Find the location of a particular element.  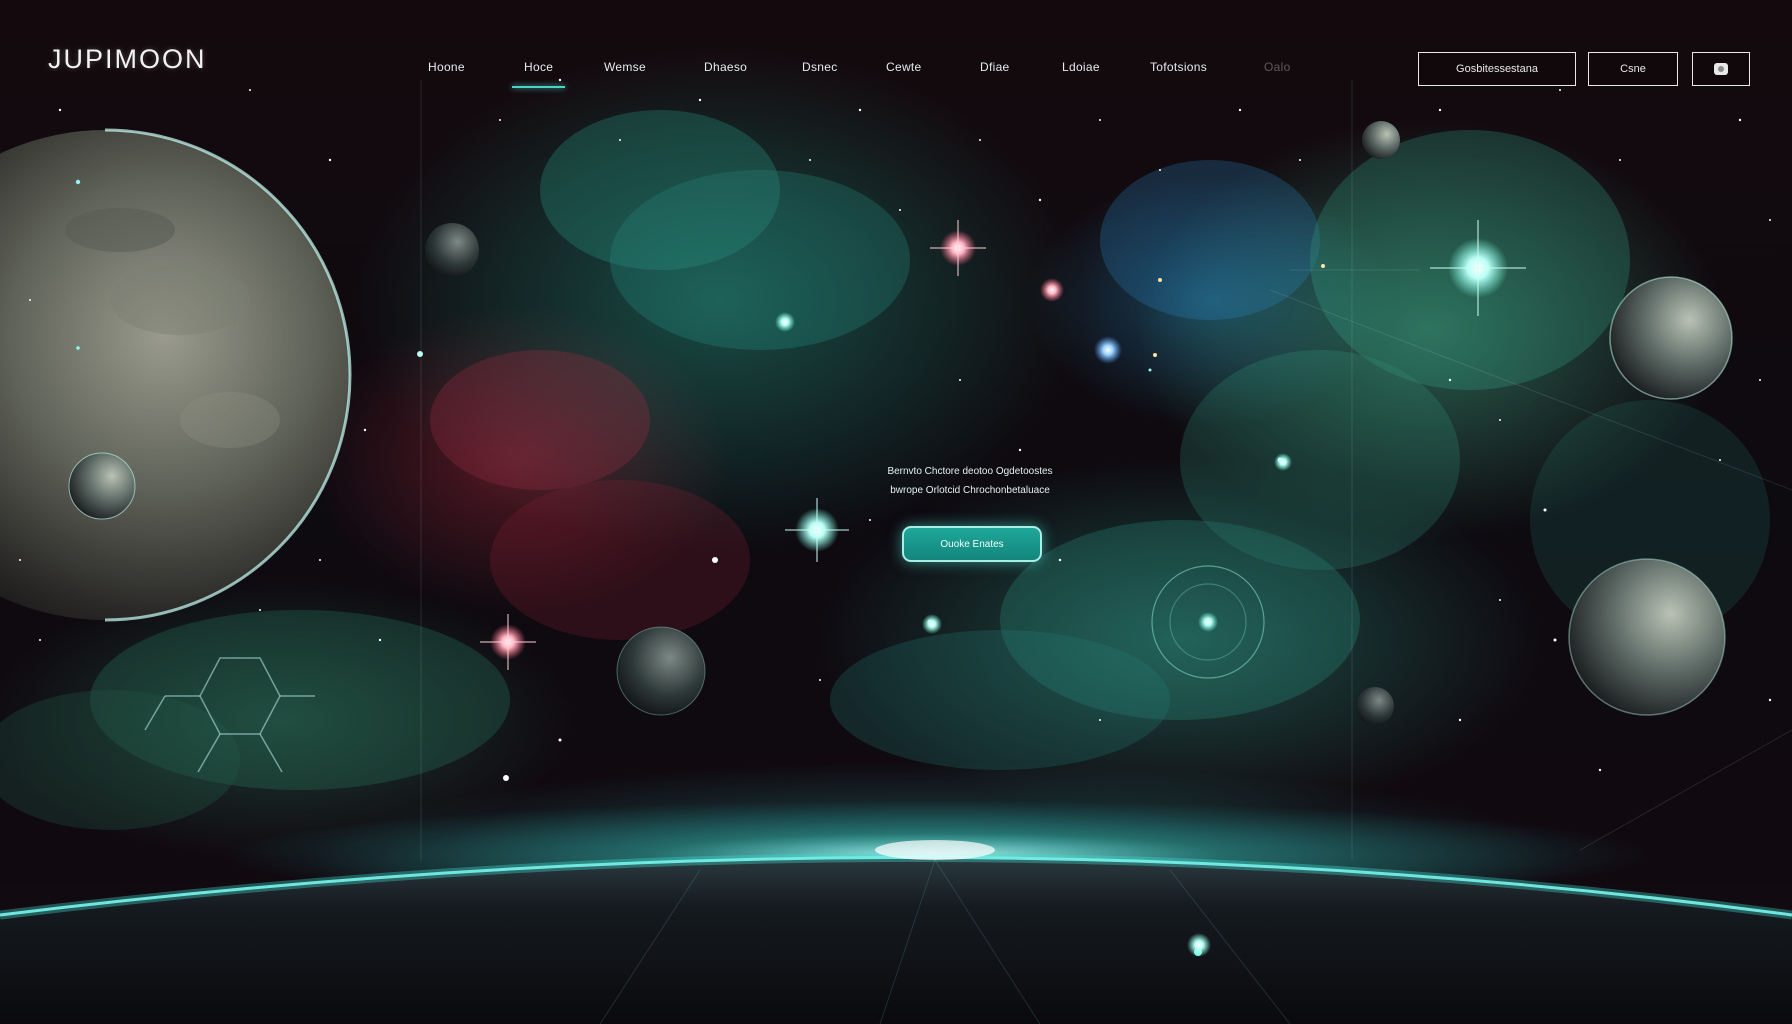

brand-logo: JUPIMOON is located at coordinates (127, 59).